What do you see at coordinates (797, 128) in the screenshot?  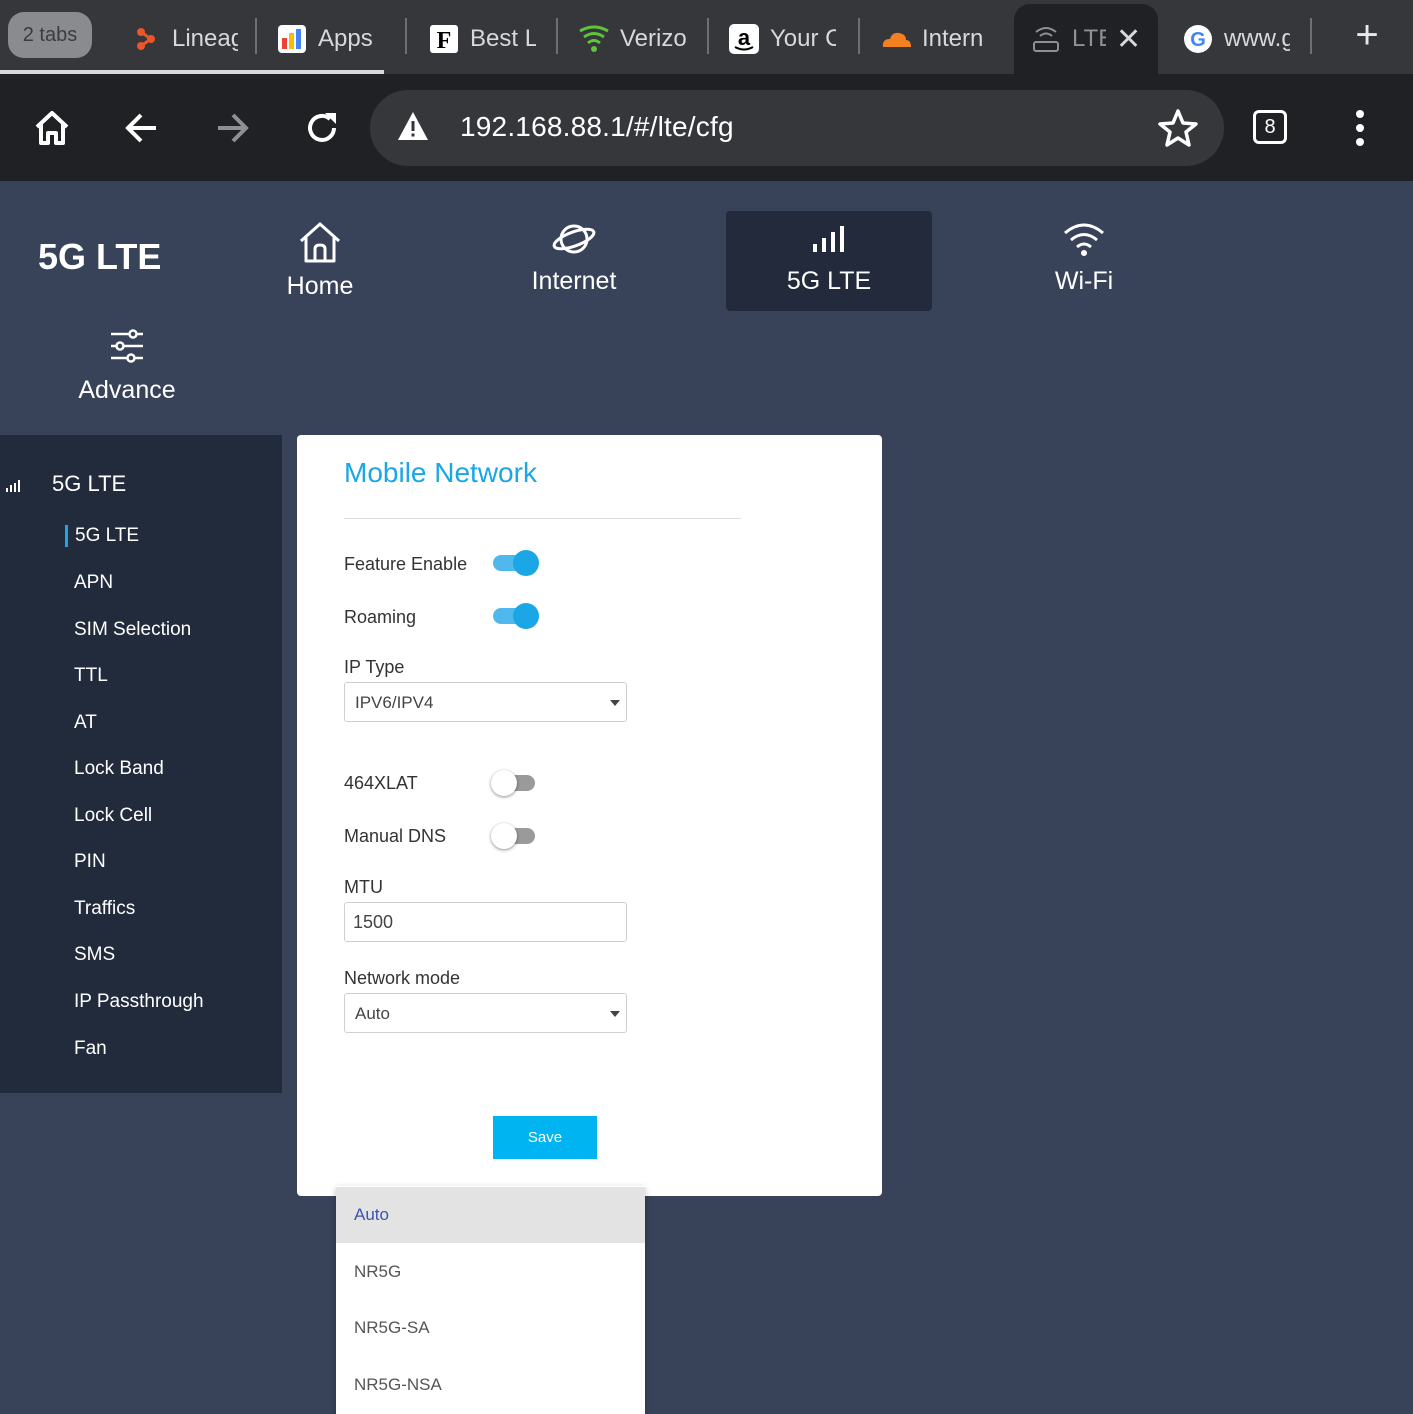 I see `address-bar: 192.168.88.1/#/lte/cfg` at bounding box center [797, 128].